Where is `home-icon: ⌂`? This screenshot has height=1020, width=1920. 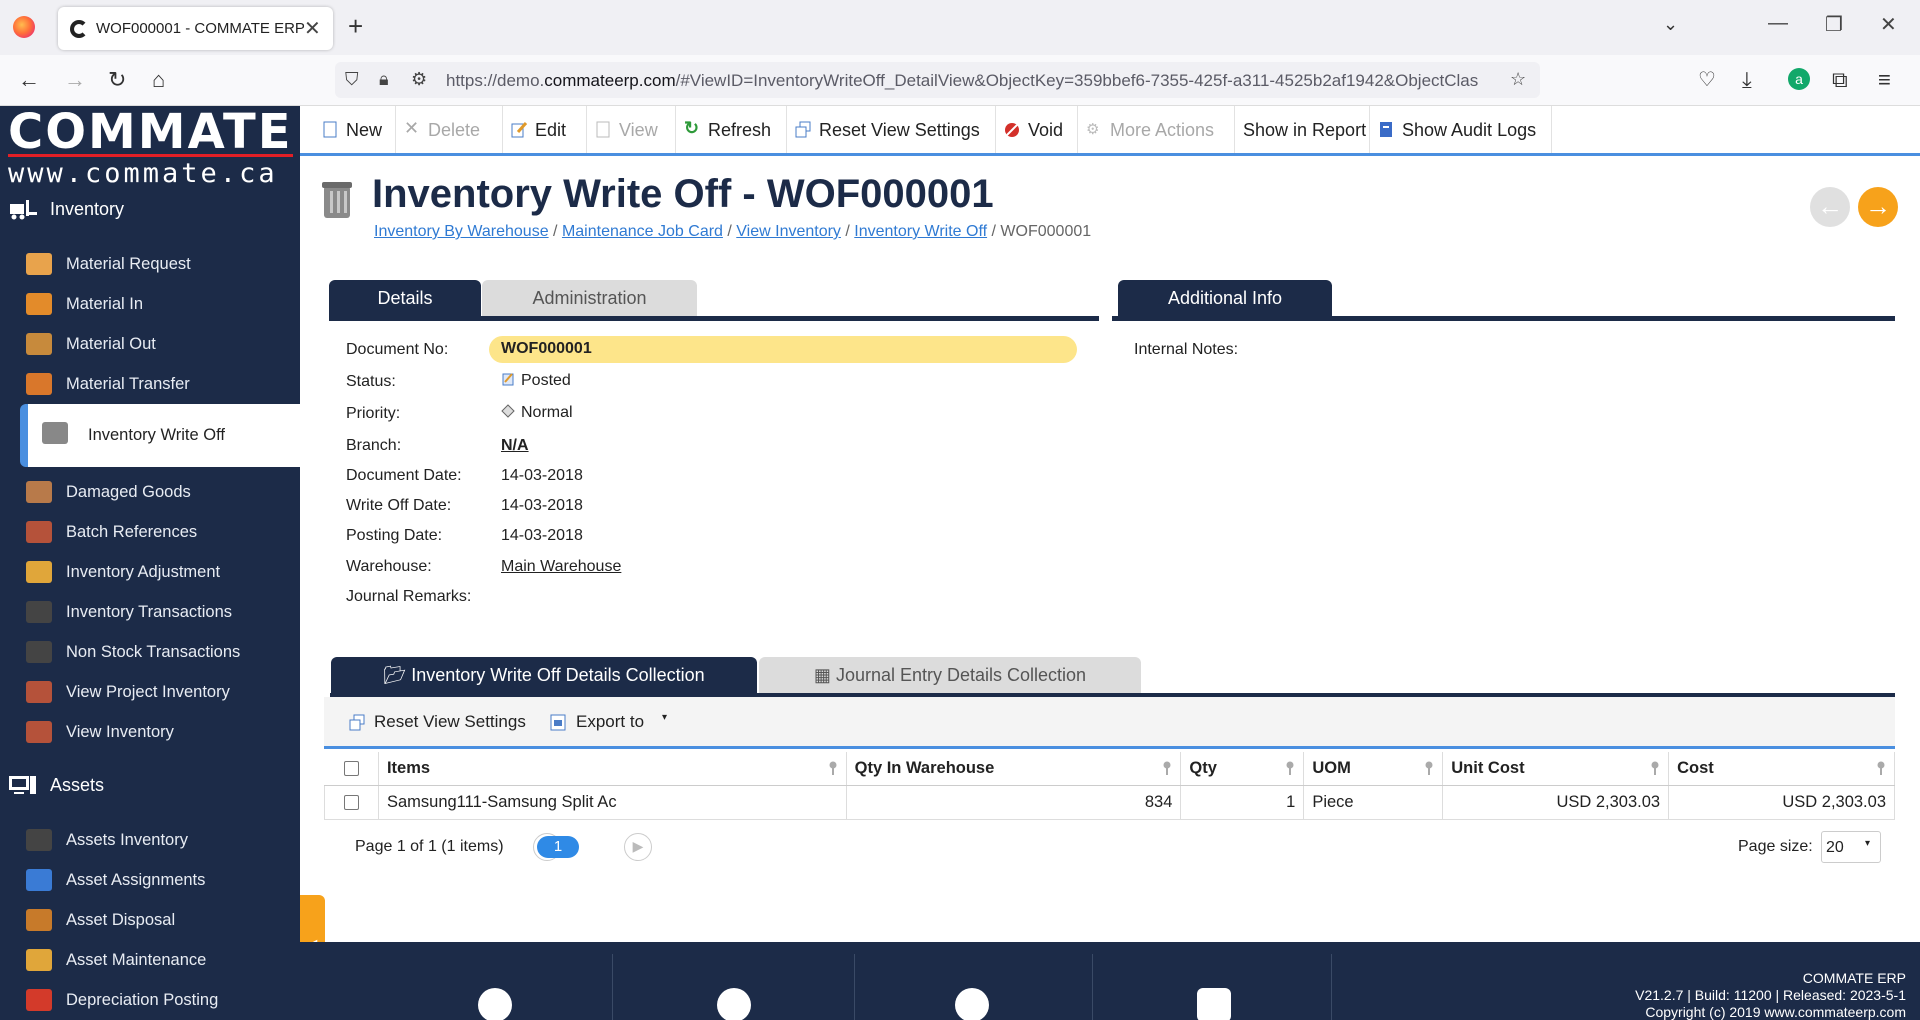 home-icon: ⌂ is located at coordinates (158, 80).